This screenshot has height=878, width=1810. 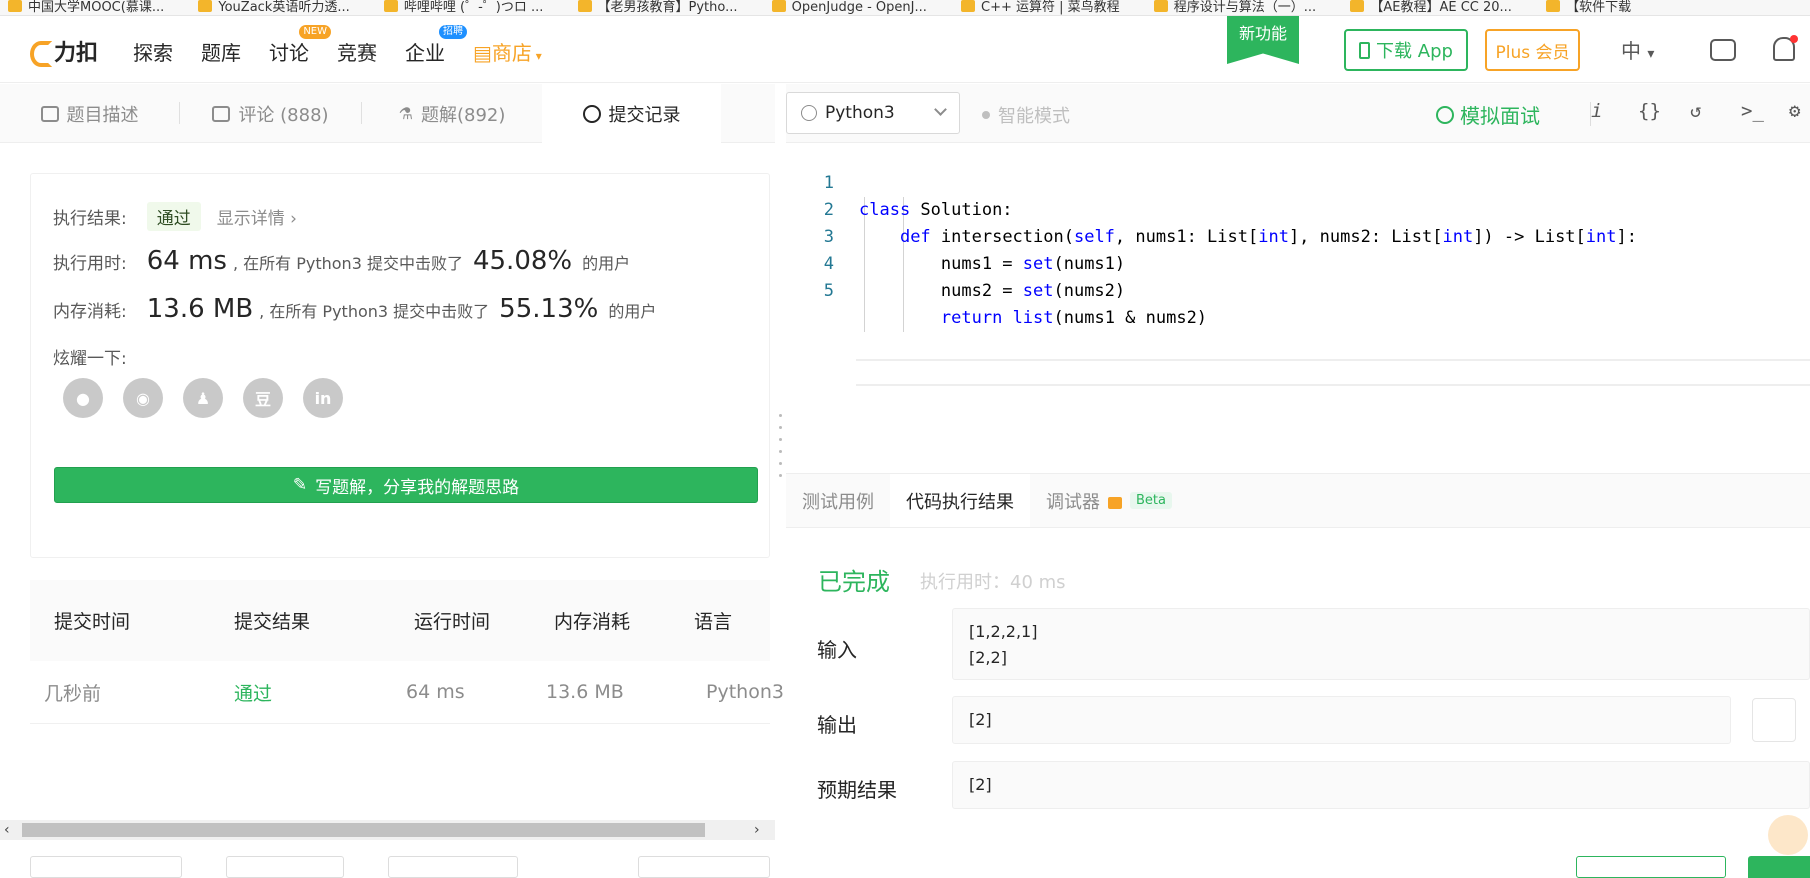 What do you see at coordinates (1695, 111) in the screenshot?
I see `reset-icon: ↺` at bounding box center [1695, 111].